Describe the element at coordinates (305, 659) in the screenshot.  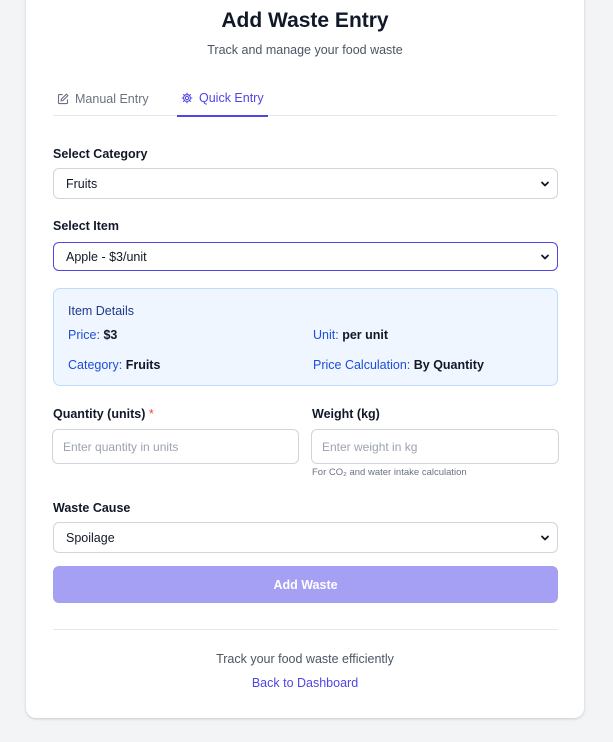
I see `footer-text: Track your food waste efficiently` at that location.